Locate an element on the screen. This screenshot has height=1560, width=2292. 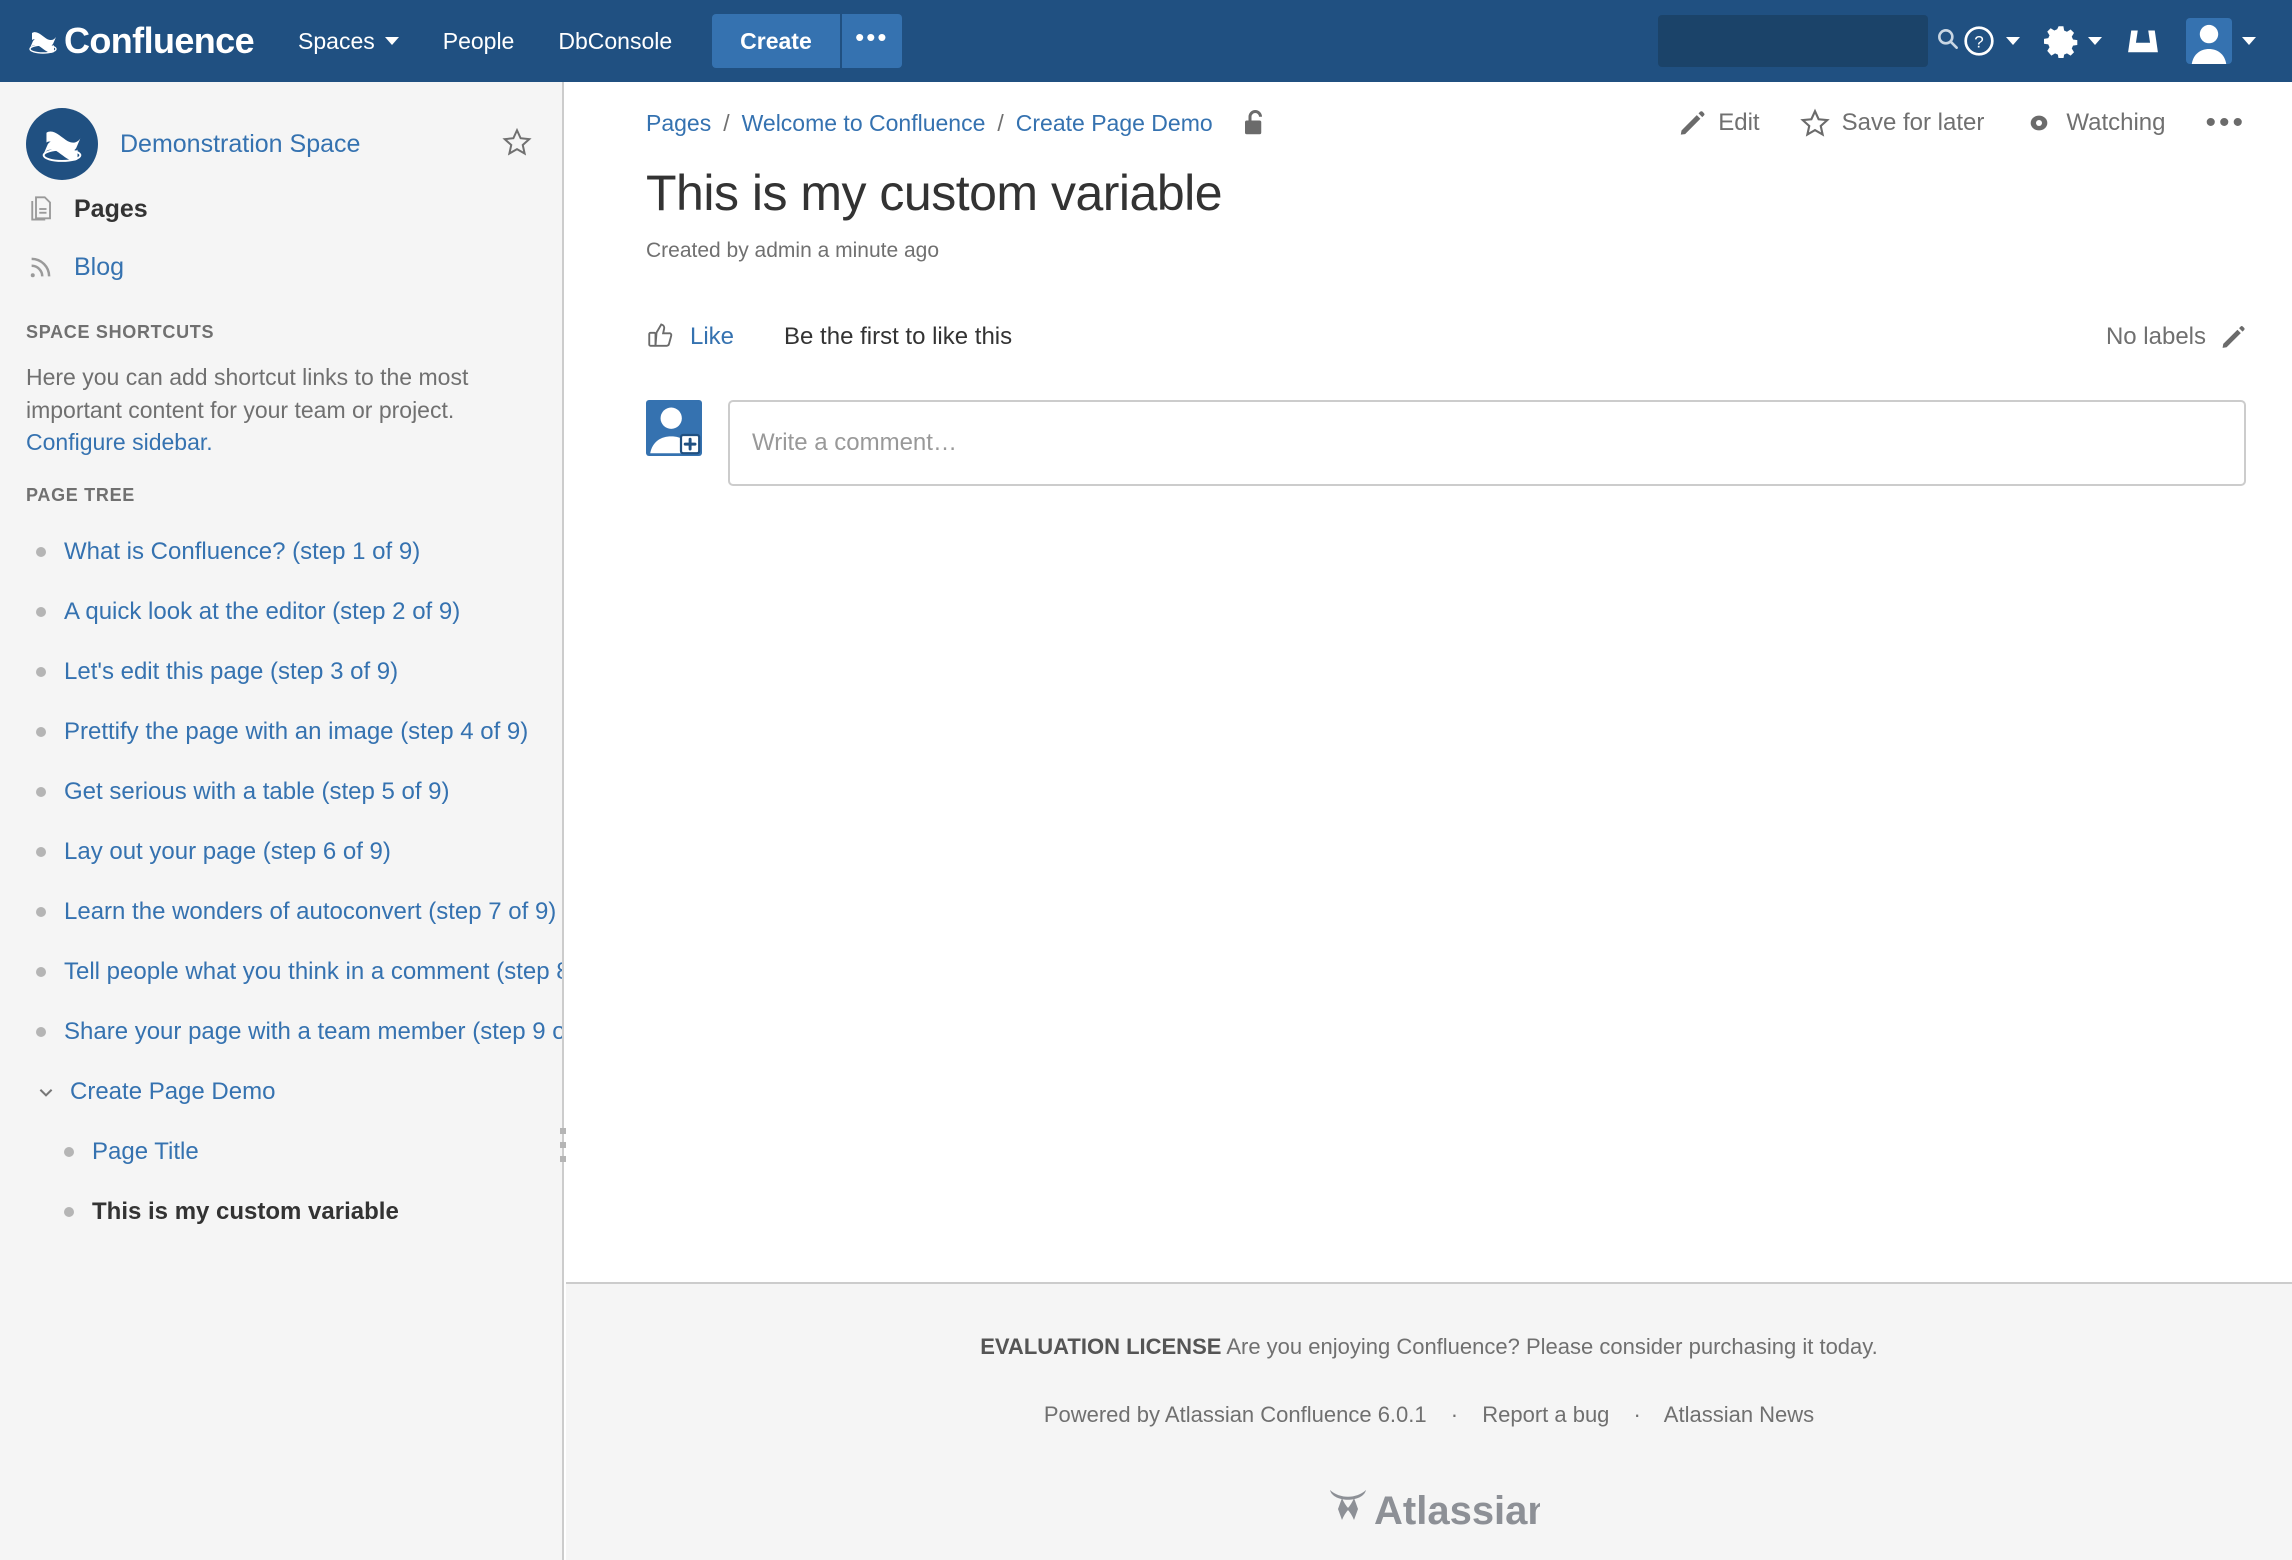
search-input is located at coordinates (1802, 41).